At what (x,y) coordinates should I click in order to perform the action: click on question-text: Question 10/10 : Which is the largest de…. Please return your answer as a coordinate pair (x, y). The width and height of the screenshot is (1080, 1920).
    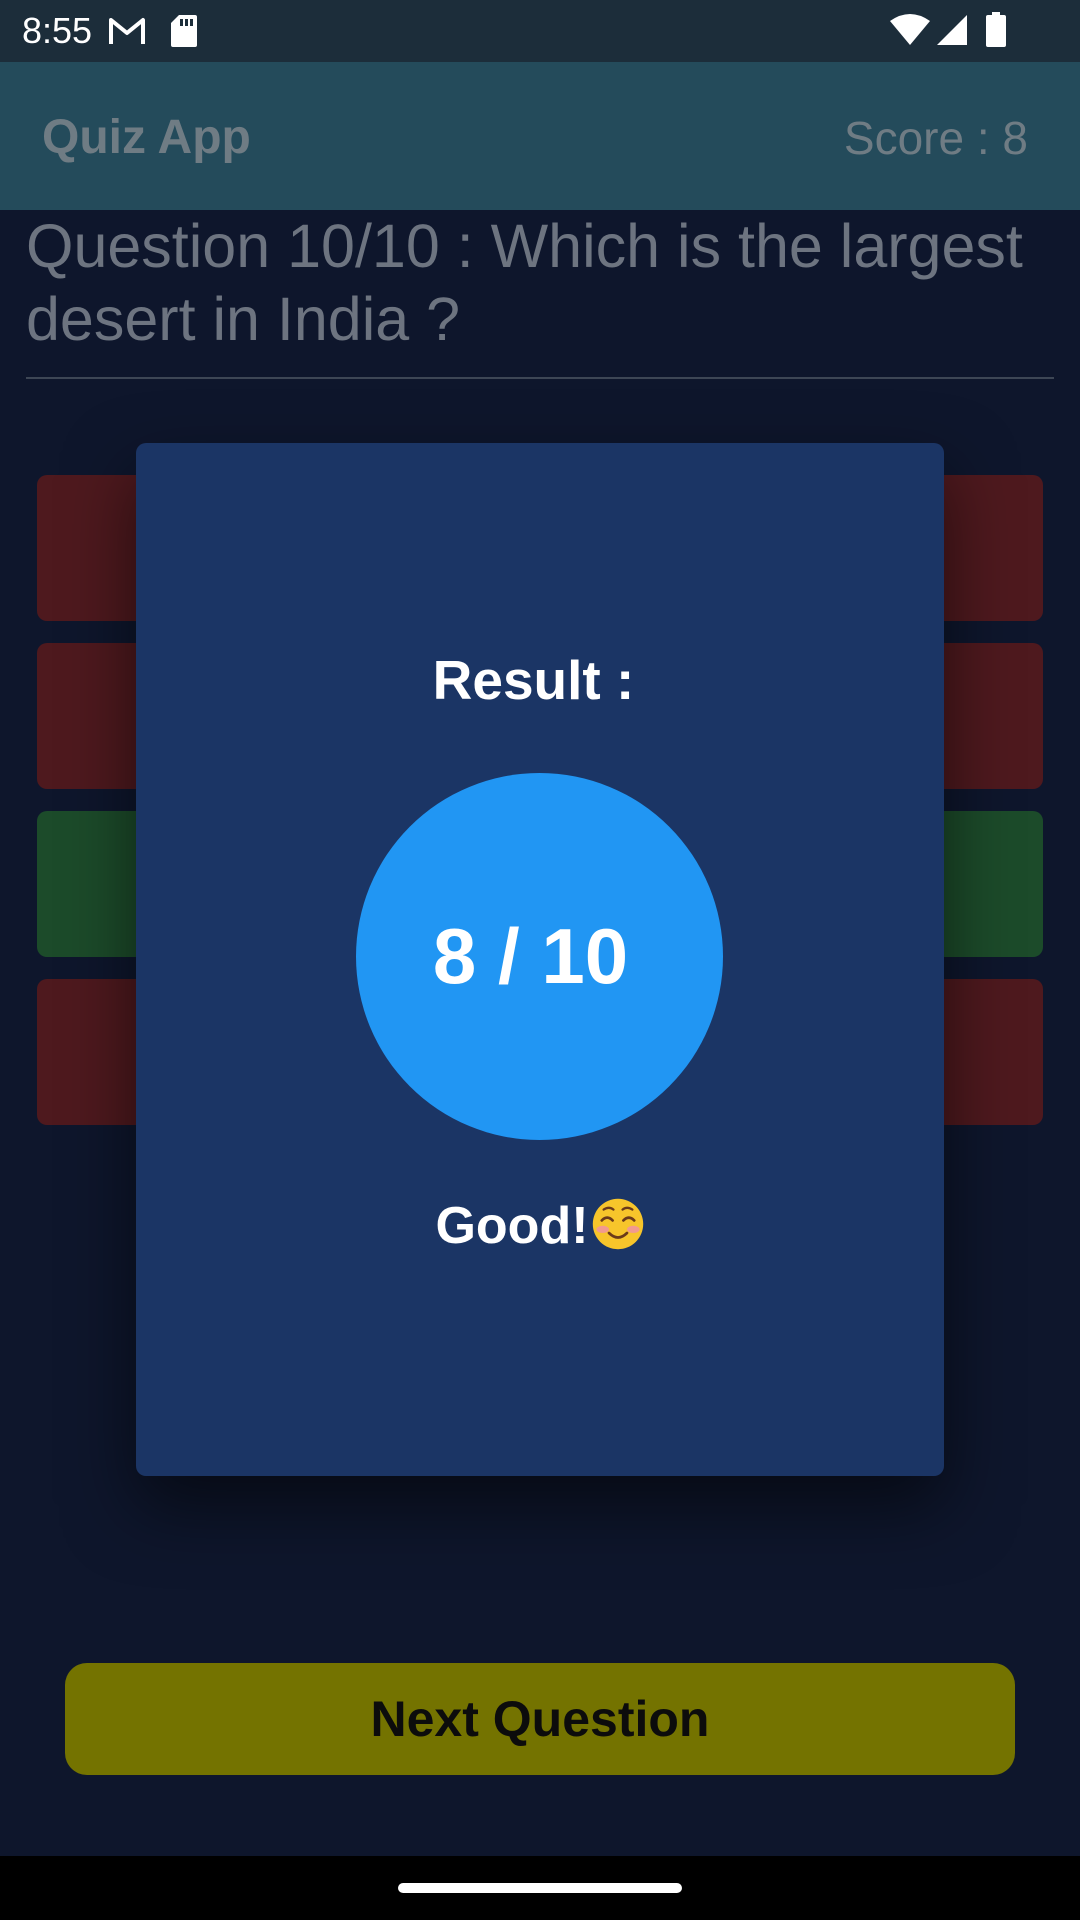
    Looking at the image, I should click on (524, 282).